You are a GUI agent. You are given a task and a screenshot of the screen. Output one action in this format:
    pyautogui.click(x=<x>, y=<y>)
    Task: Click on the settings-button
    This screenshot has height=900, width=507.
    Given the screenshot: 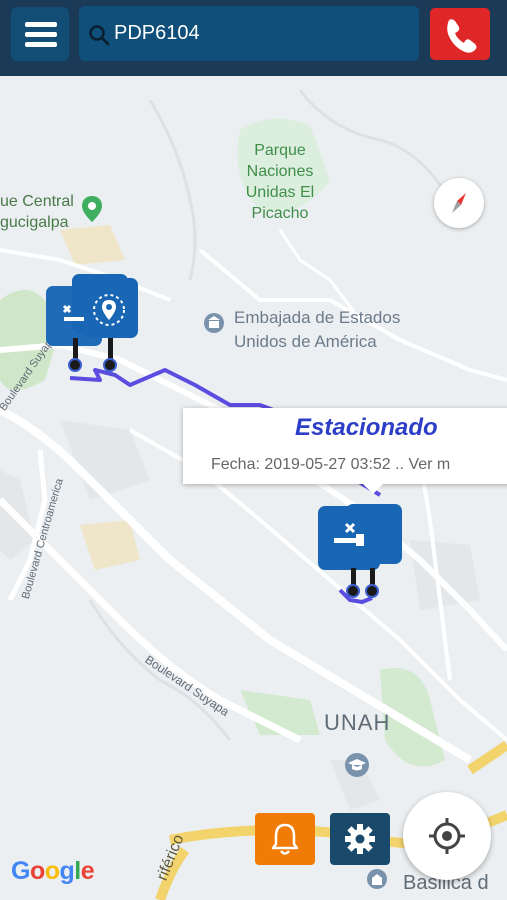 What is the action you would take?
    pyautogui.click(x=360, y=839)
    